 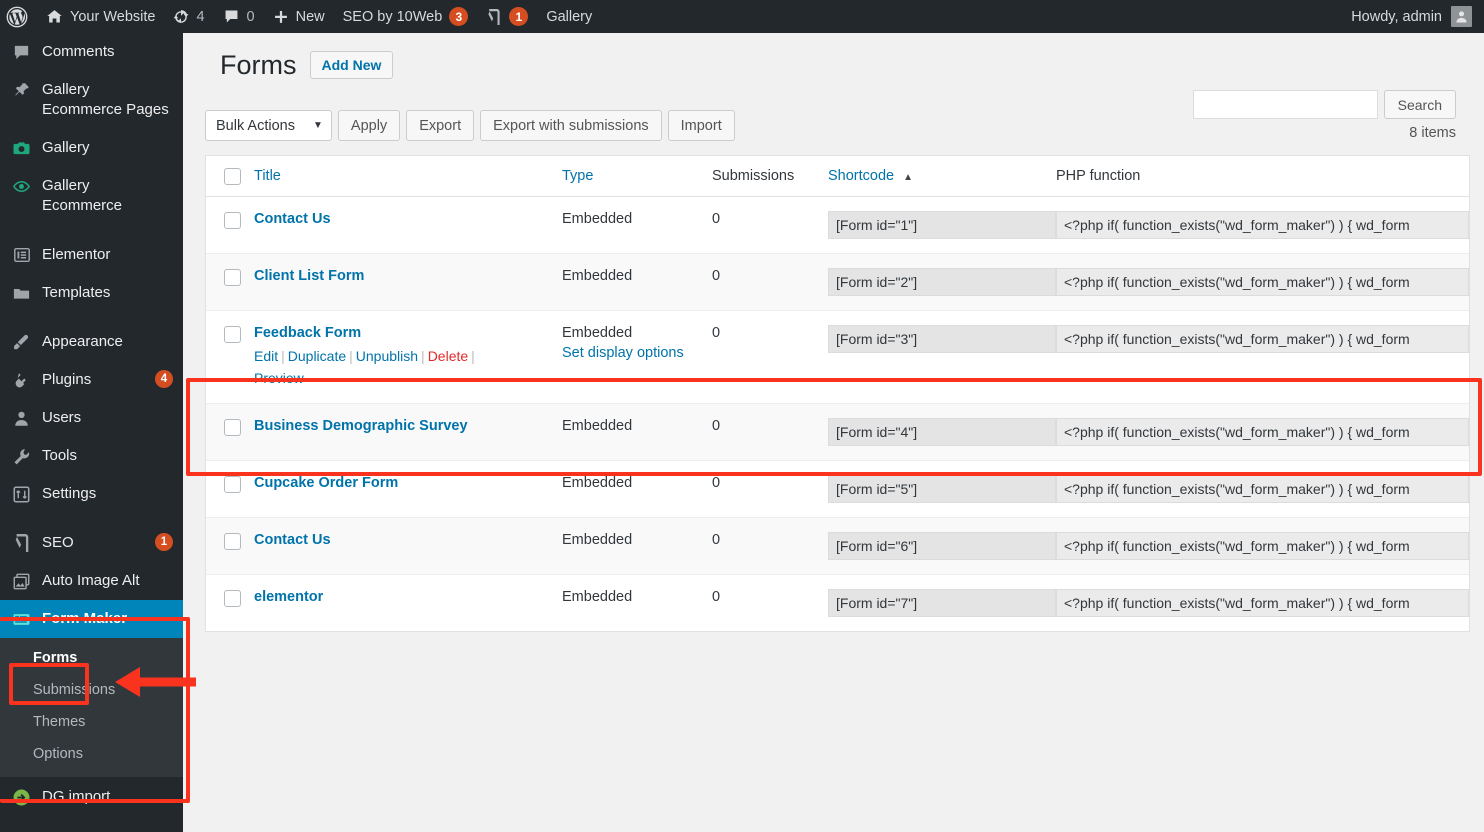 I want to click on shortcode-readonly-input: [Form id="5"], so click(x=942, y=489).